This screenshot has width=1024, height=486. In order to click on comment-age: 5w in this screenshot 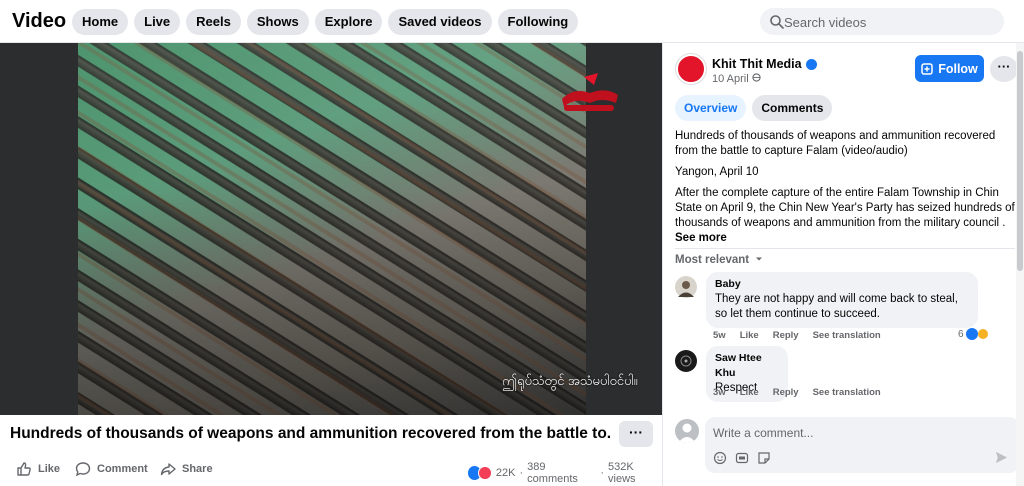, I will do `click(719, 335)`.